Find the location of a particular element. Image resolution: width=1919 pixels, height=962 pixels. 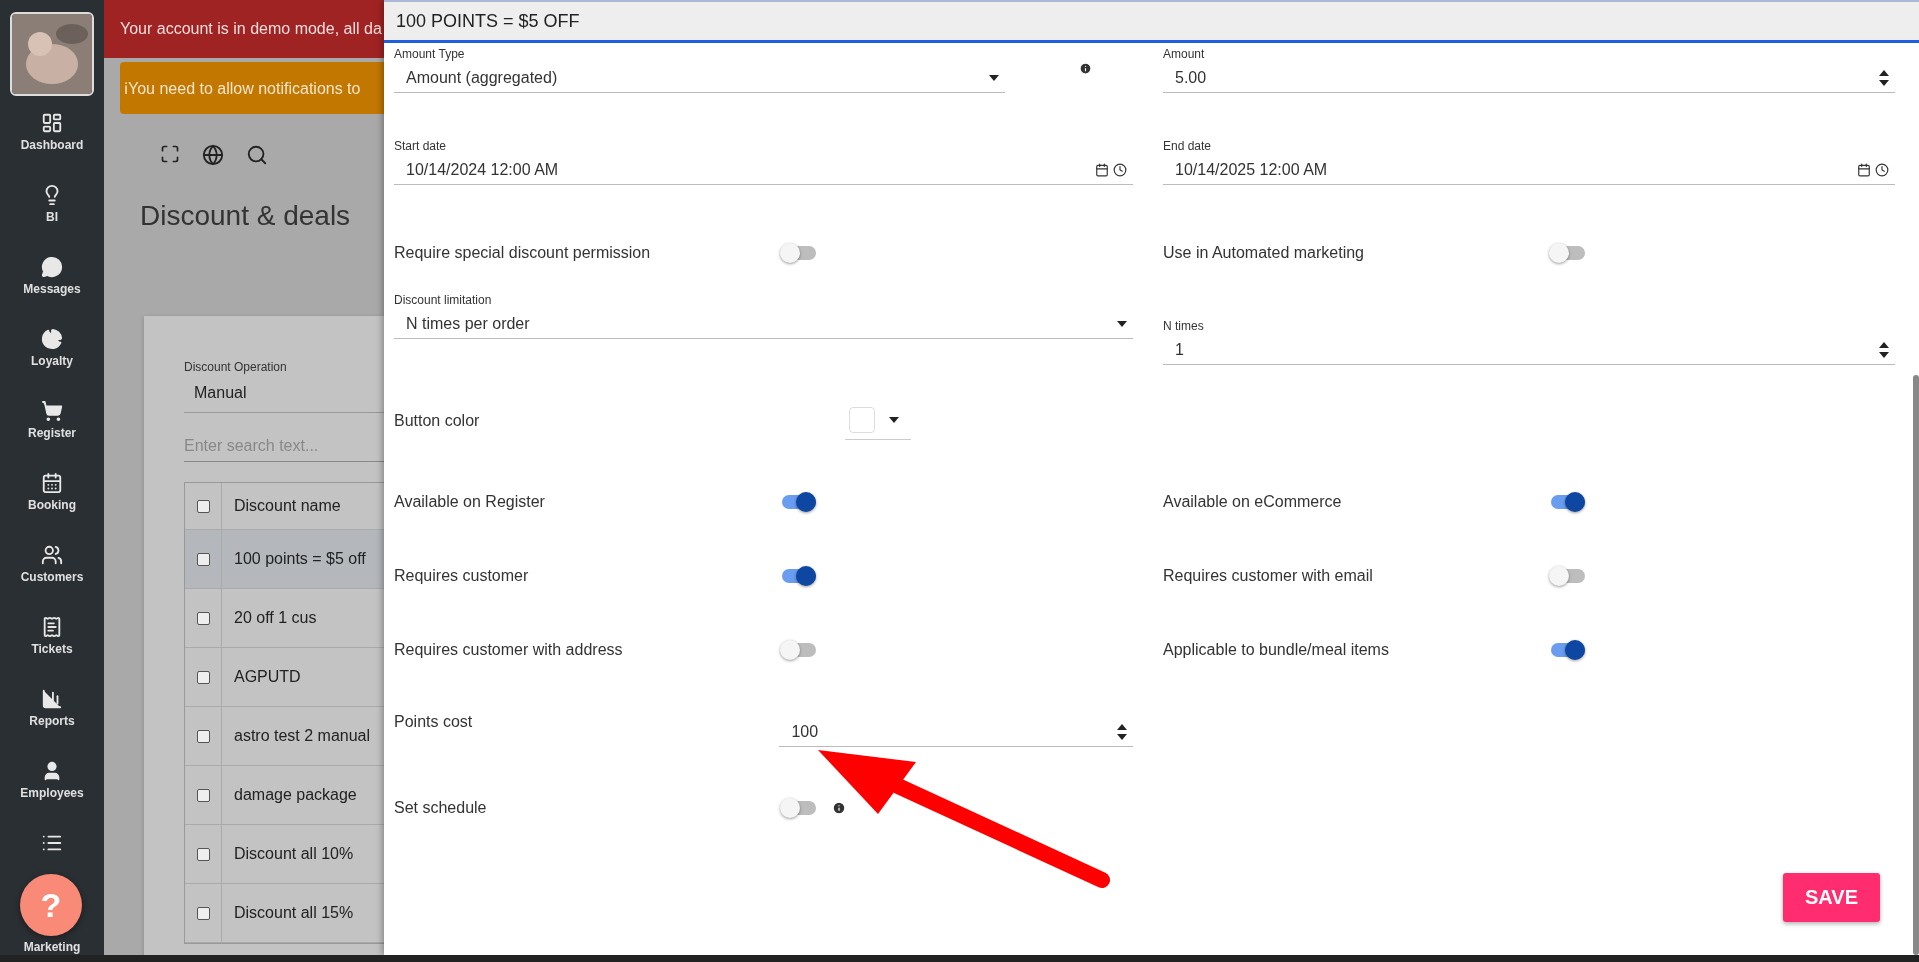

setting-label: Points cost is located at coordinates (434, 722).